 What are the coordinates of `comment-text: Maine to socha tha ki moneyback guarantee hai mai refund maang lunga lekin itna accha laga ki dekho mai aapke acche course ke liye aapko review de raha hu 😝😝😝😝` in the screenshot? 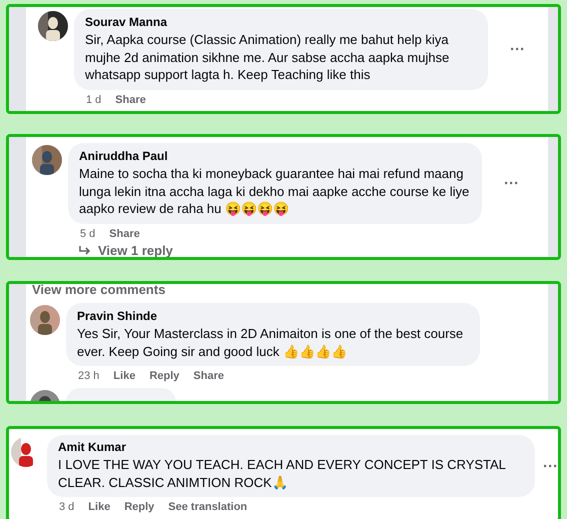 It's located at (274, 191).